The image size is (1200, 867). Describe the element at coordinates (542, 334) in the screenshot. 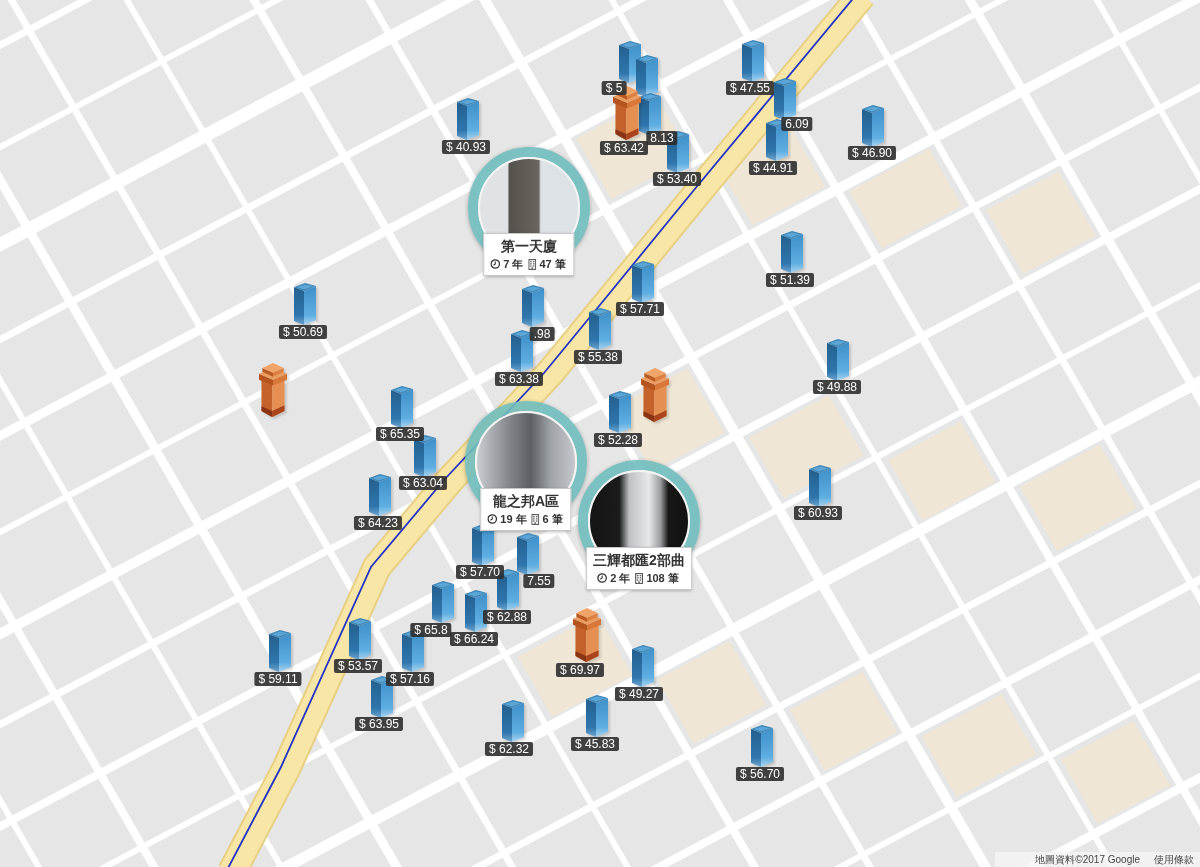

I see `price-label: .98` at that location.